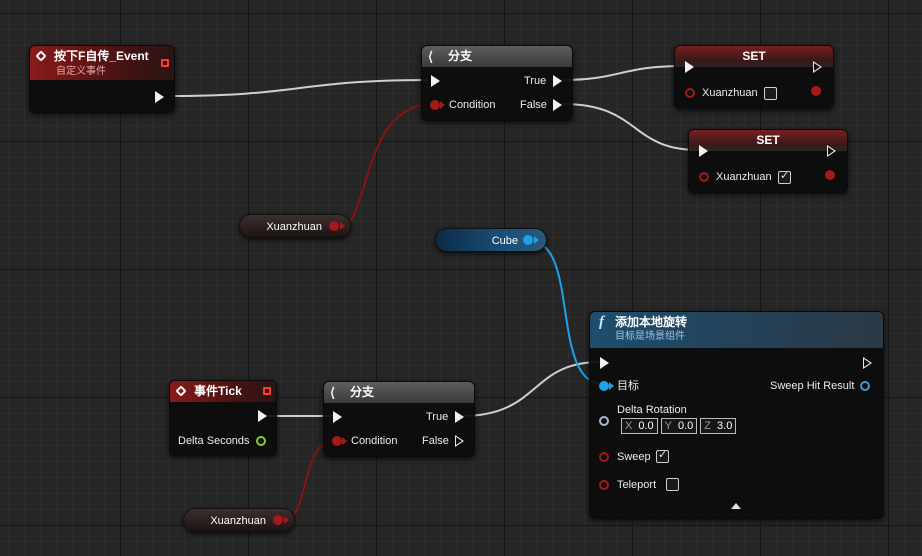 Image resolution: width=922 pixels, height=556 pixels. I want to click on false-label: False, so click(533, 105).